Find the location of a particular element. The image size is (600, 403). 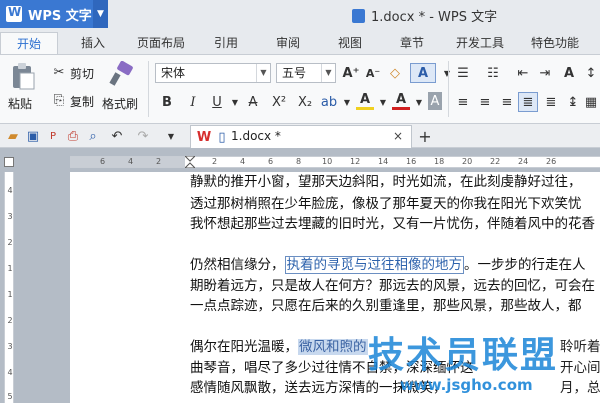

redo-icon: ↷ is located at coordinates (143, 136).